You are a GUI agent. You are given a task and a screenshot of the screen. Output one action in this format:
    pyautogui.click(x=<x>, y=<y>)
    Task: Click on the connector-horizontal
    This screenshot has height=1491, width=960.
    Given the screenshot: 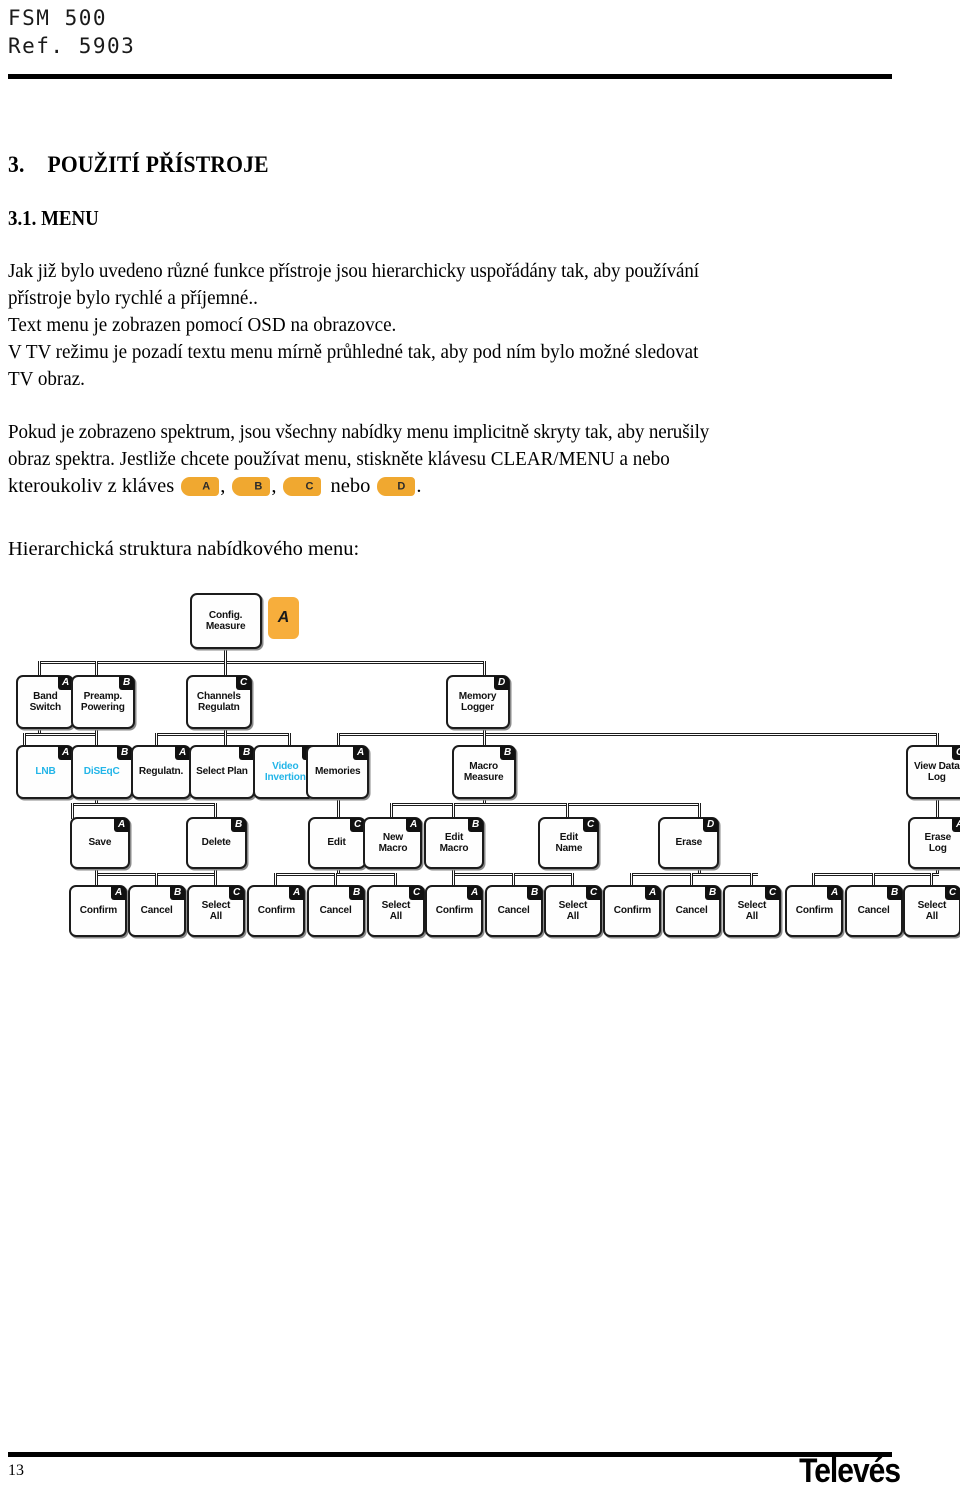 What is the action you would take?
    pyautogui.click(x=262, y=662)
    